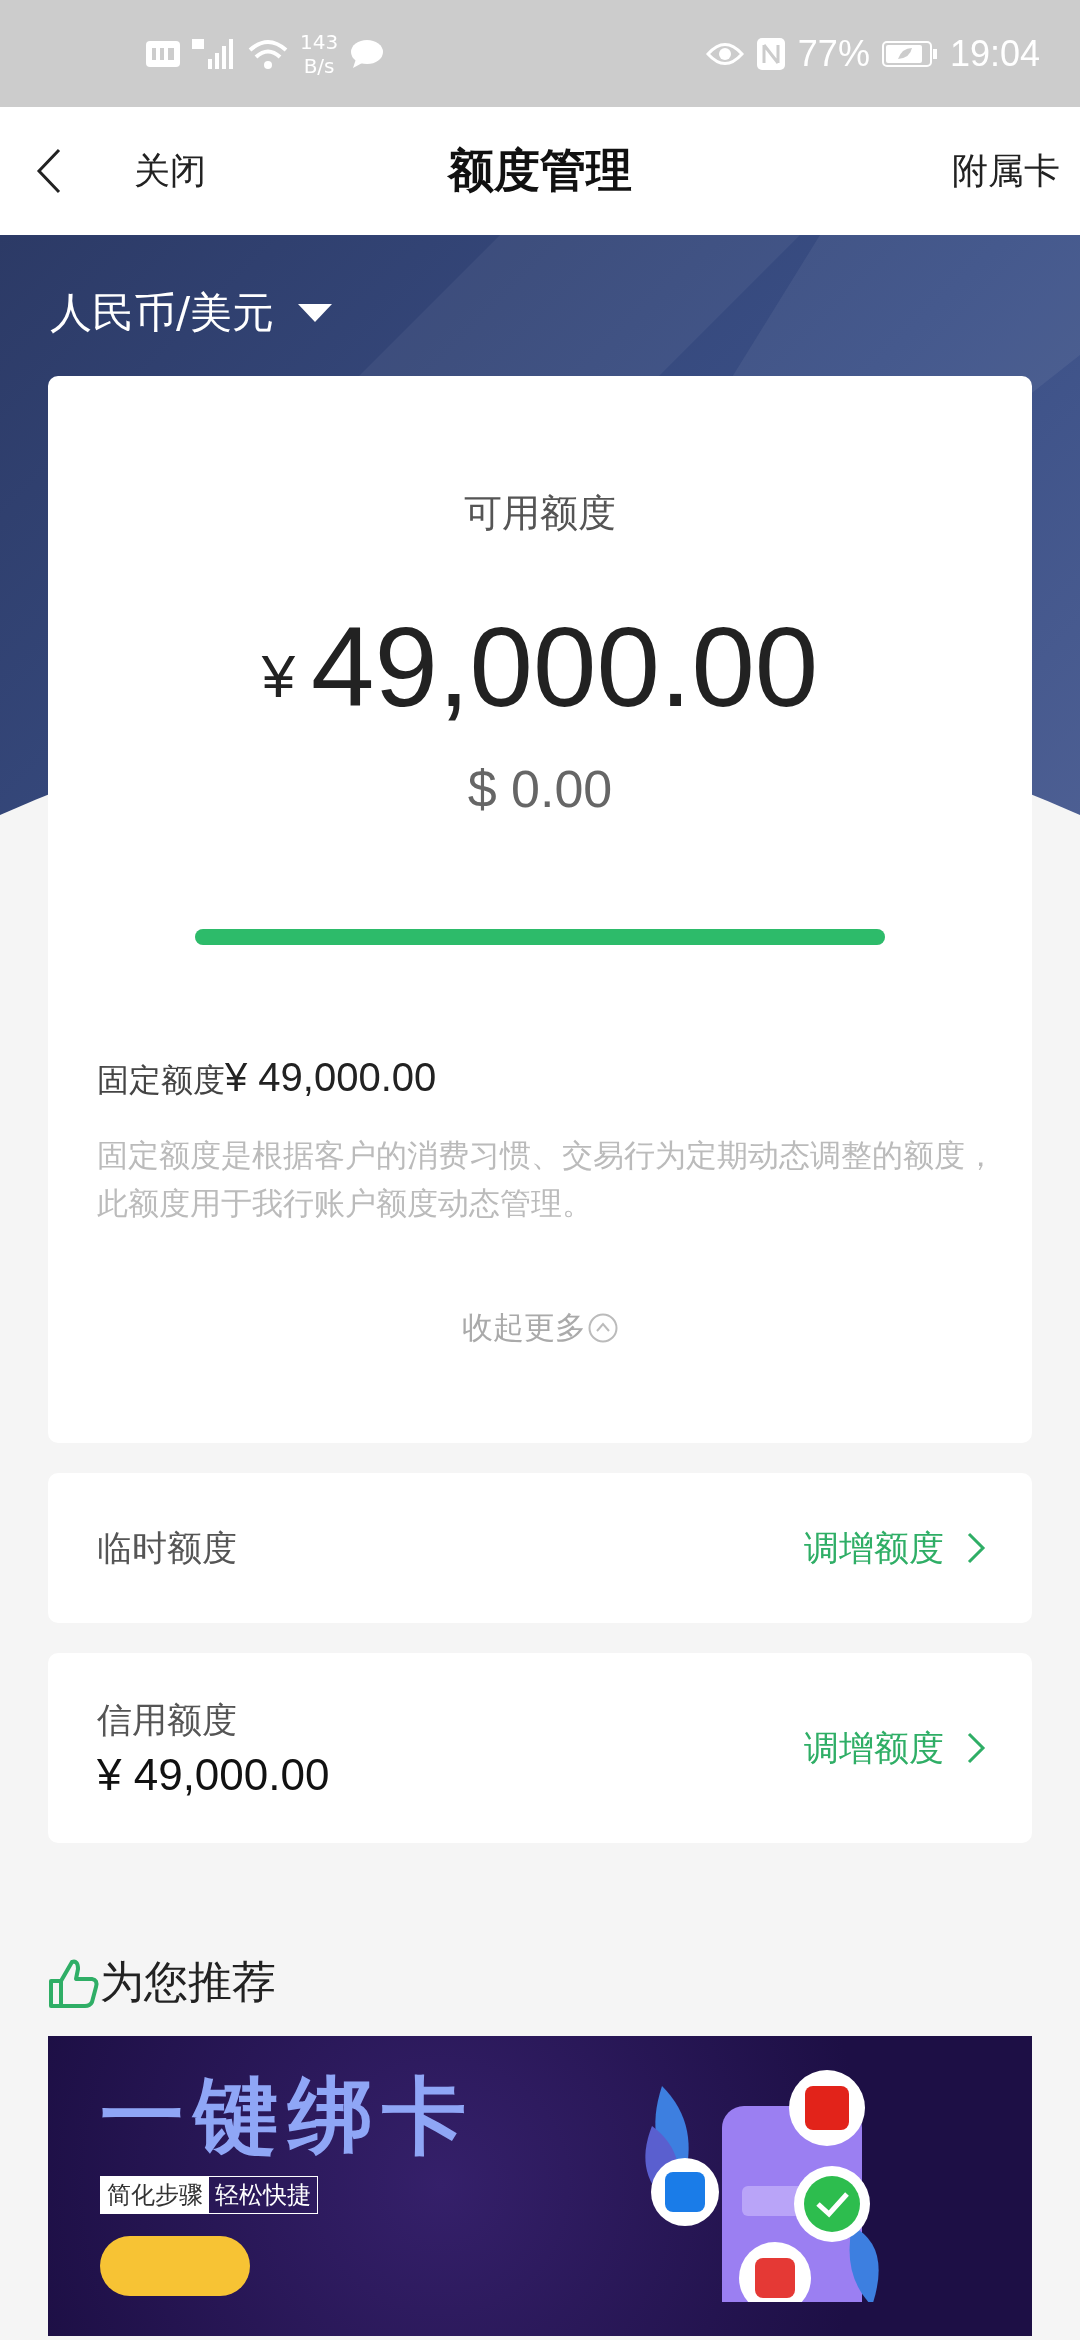 Image resolution: width=1080 pixels, height=2340 pixels. What do you see at coordinates (155, 2195) in the screenshot?
I see `banner-tag: 简化步骤` at bounding box center [155, 2195].